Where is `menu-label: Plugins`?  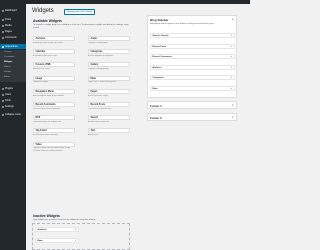
menu-label: Plugins is located at coordinates (9, 88).